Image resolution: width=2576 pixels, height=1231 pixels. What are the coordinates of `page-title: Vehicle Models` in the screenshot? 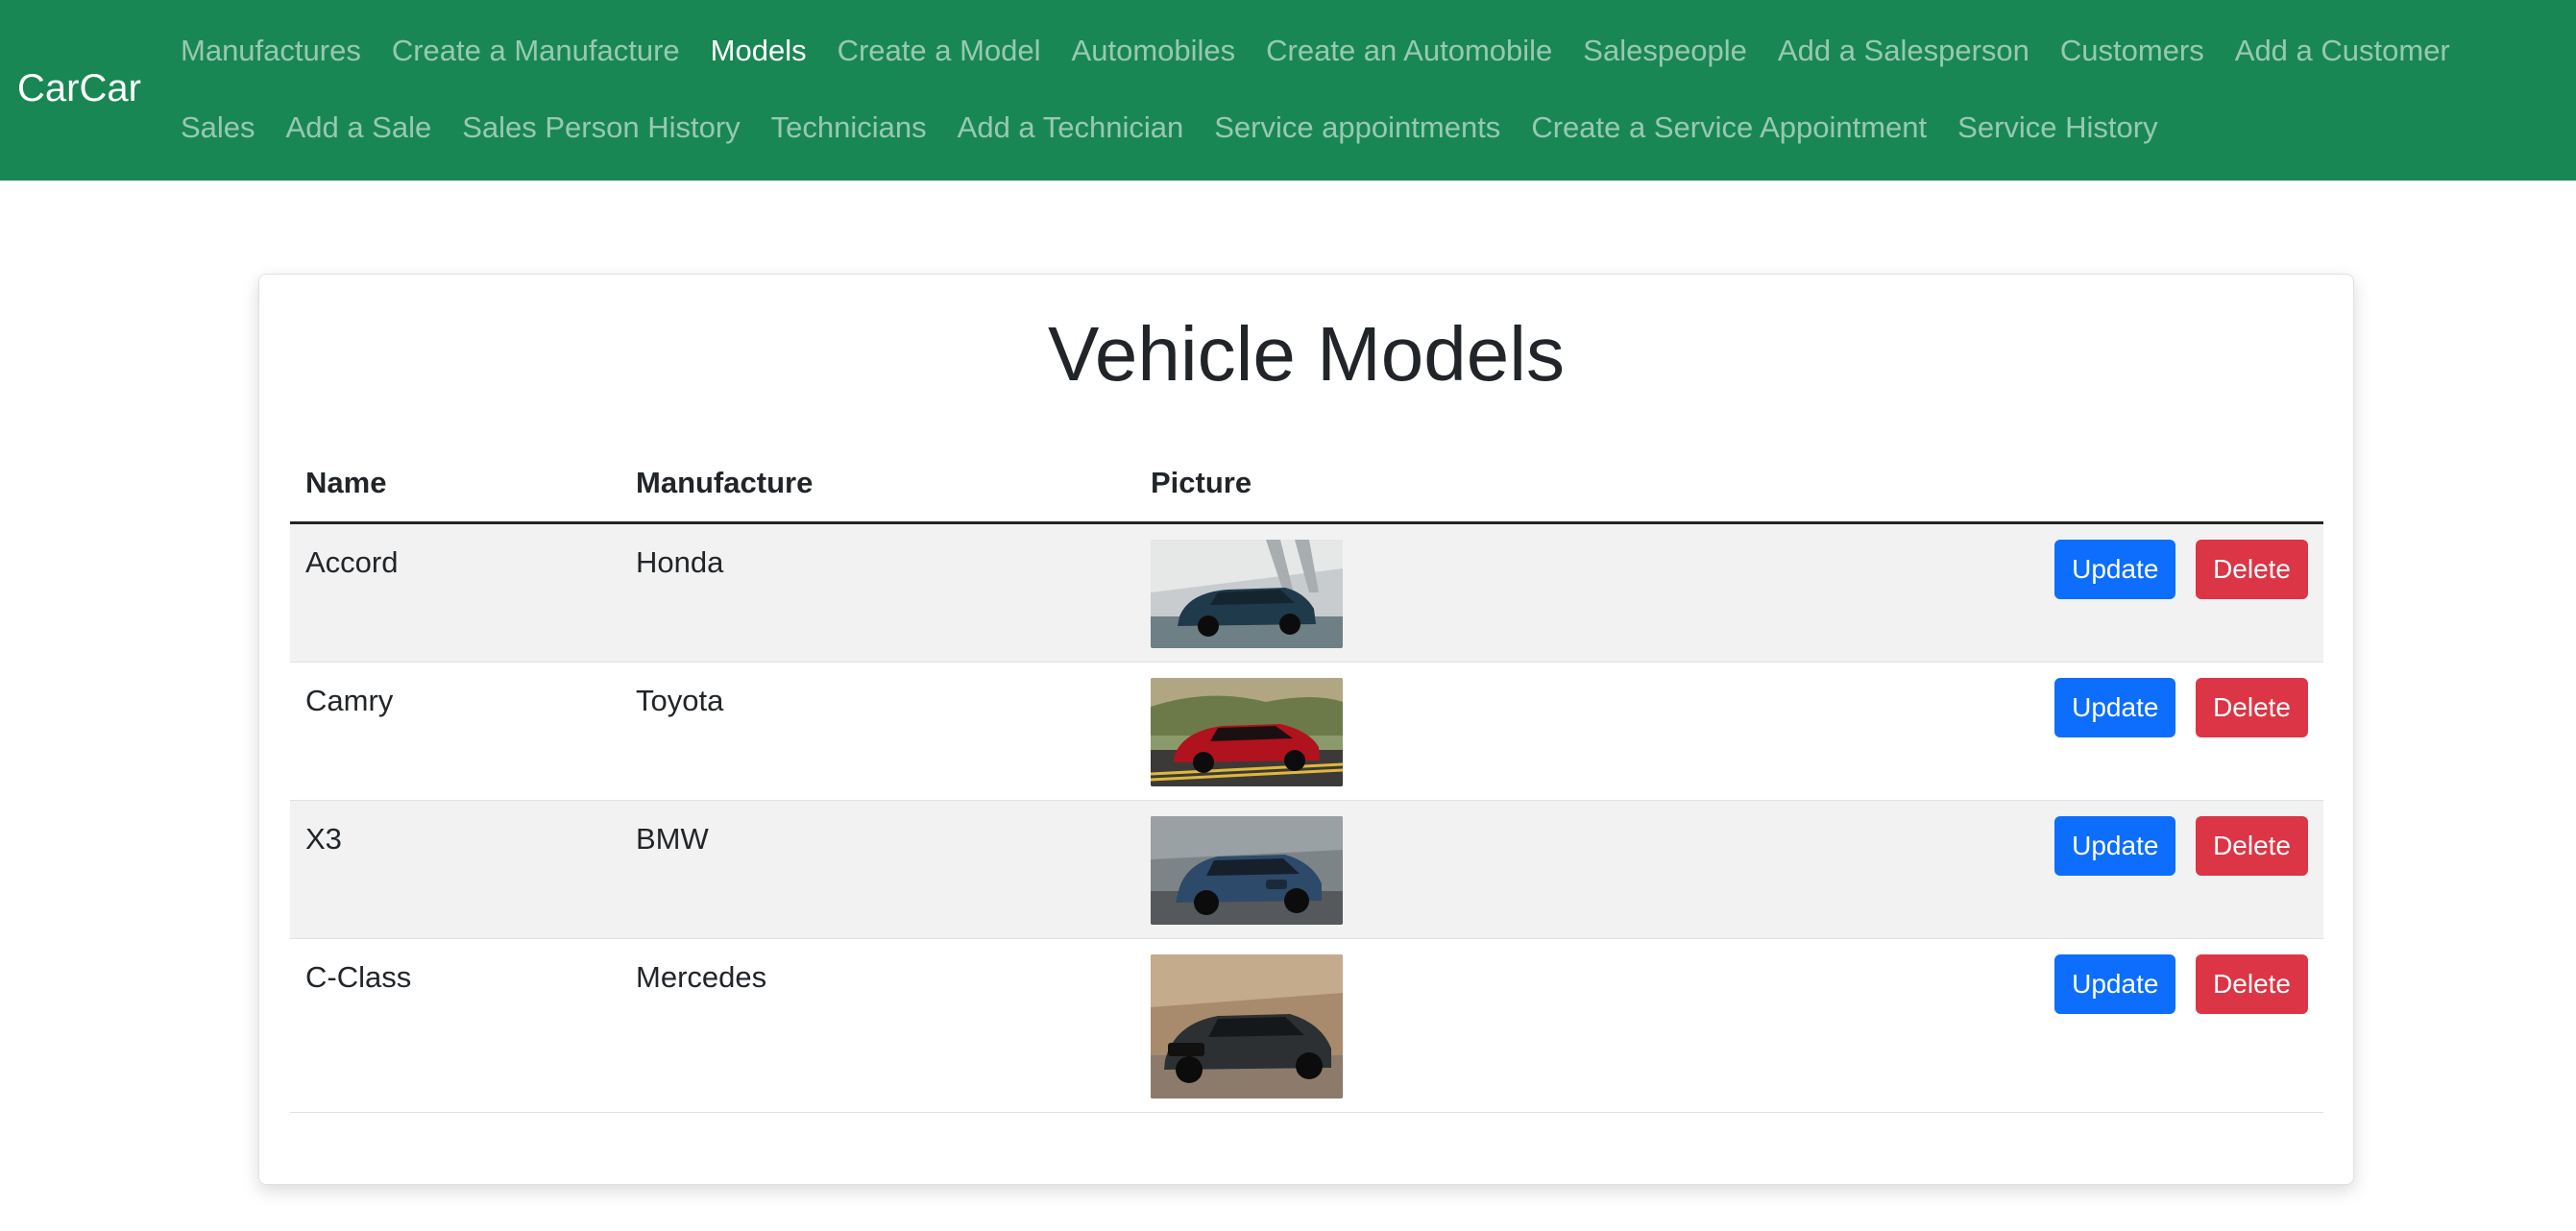 It's located at (1306, 354).